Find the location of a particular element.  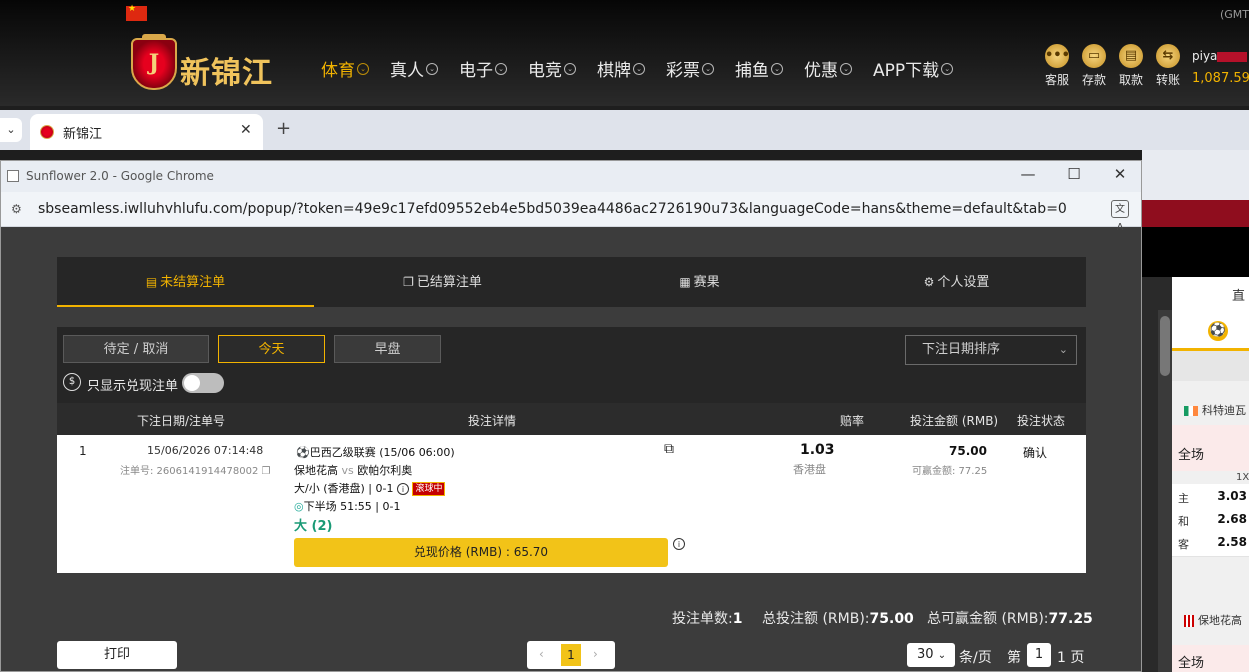

withdraw-button: ▤ 取款 is located at coordinates (1131, 66).